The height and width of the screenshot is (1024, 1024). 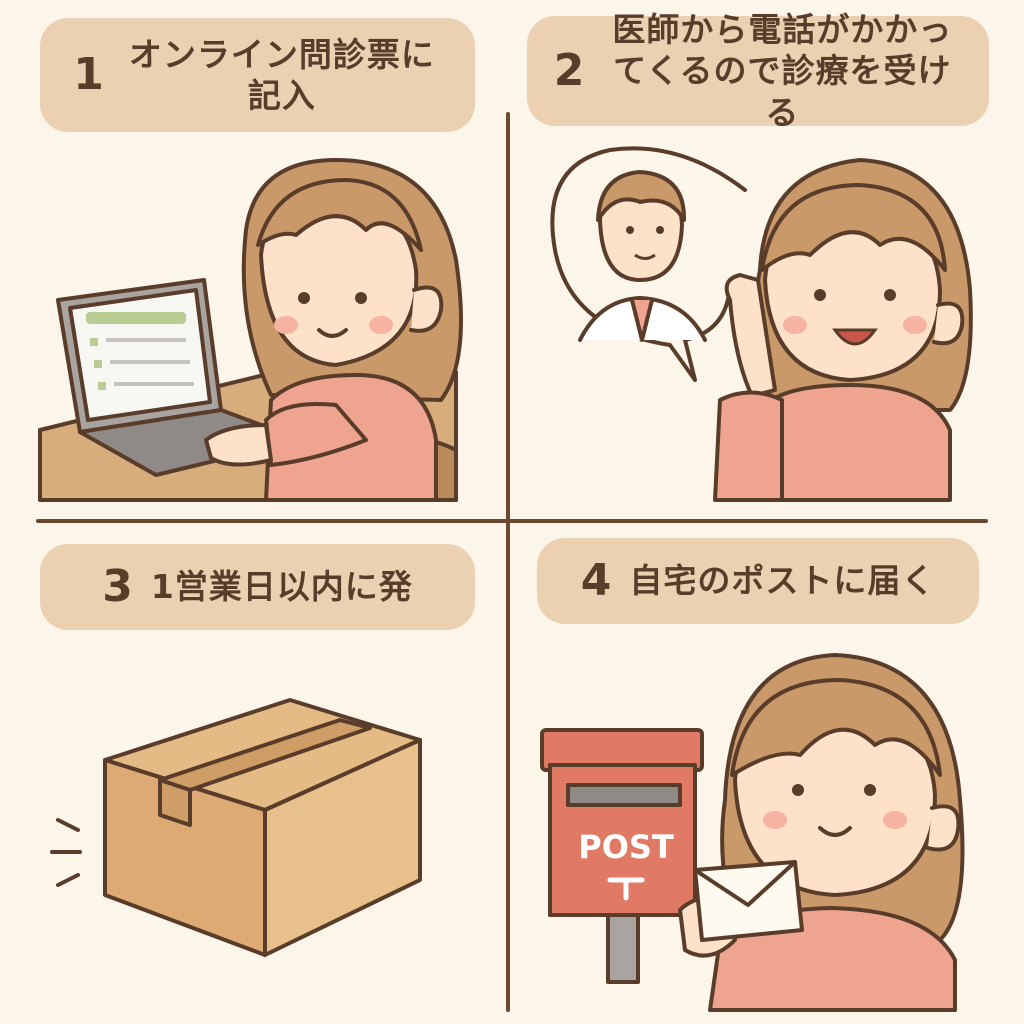 What do you see at coordinates (782, 581) in the screenshot?
I see `step-4-text: 自宅のポストに届く` at bounding box center [782, 581].